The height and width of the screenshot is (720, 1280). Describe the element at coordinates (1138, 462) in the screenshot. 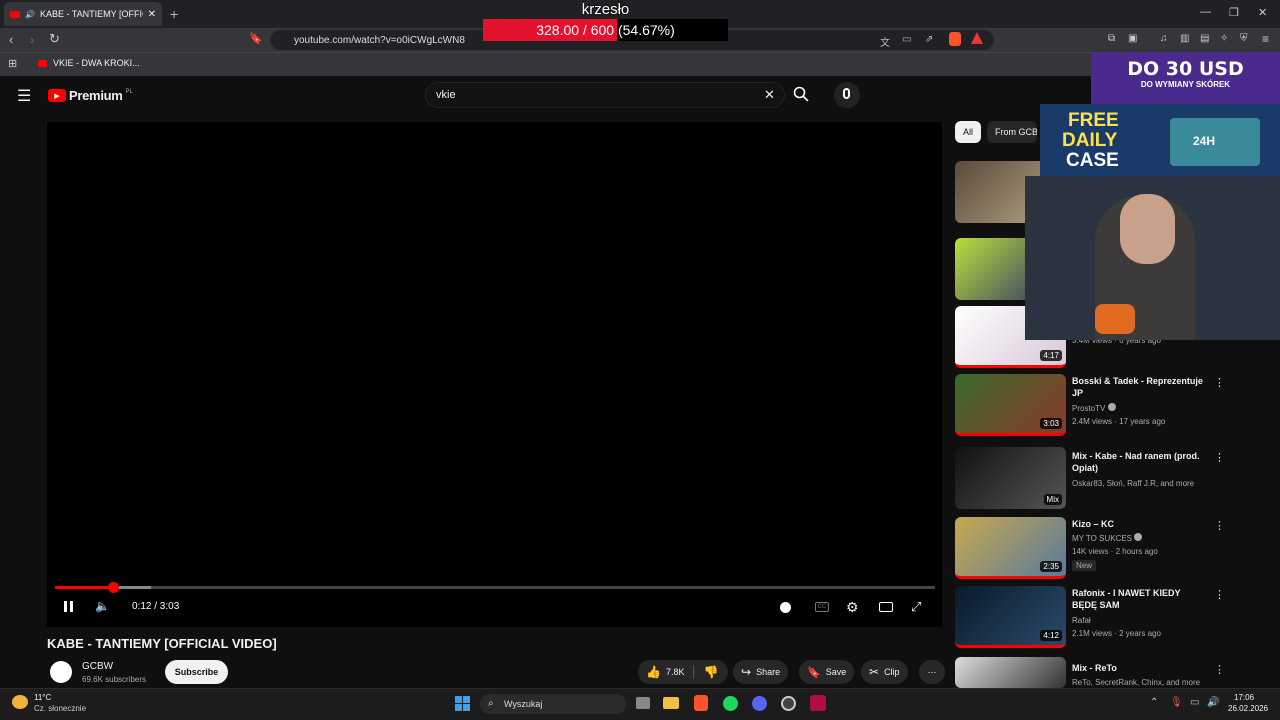

I see `related-title: Mix - Kabe - Nad ranem (prod. Opiat)` at that location.